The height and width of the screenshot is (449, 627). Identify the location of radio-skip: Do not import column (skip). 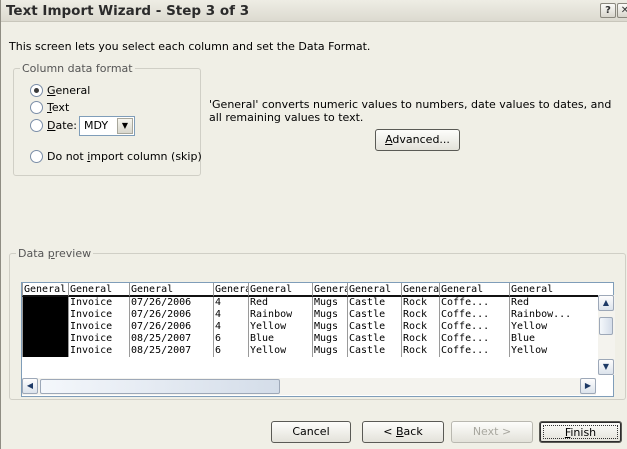
(116, 156).